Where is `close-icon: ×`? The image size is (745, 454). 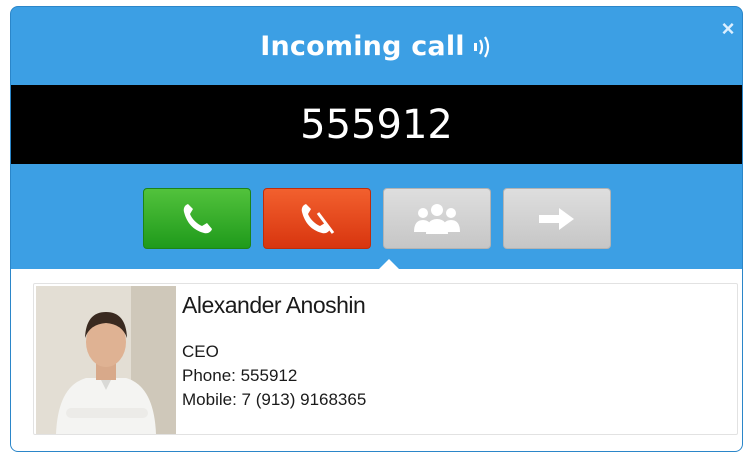 close-icon: × is located at coordinates (728, 28).